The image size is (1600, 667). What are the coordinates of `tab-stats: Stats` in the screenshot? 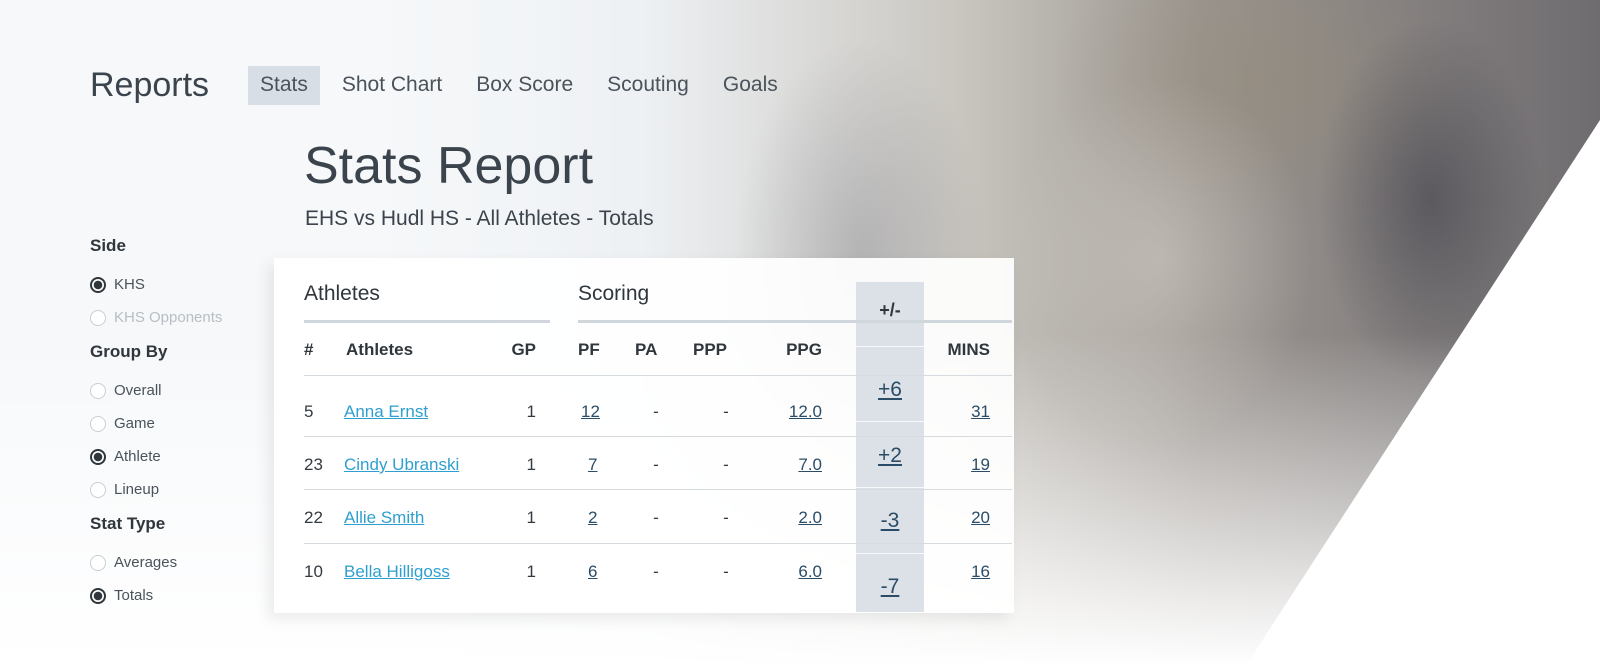 It's located at (284, 85).